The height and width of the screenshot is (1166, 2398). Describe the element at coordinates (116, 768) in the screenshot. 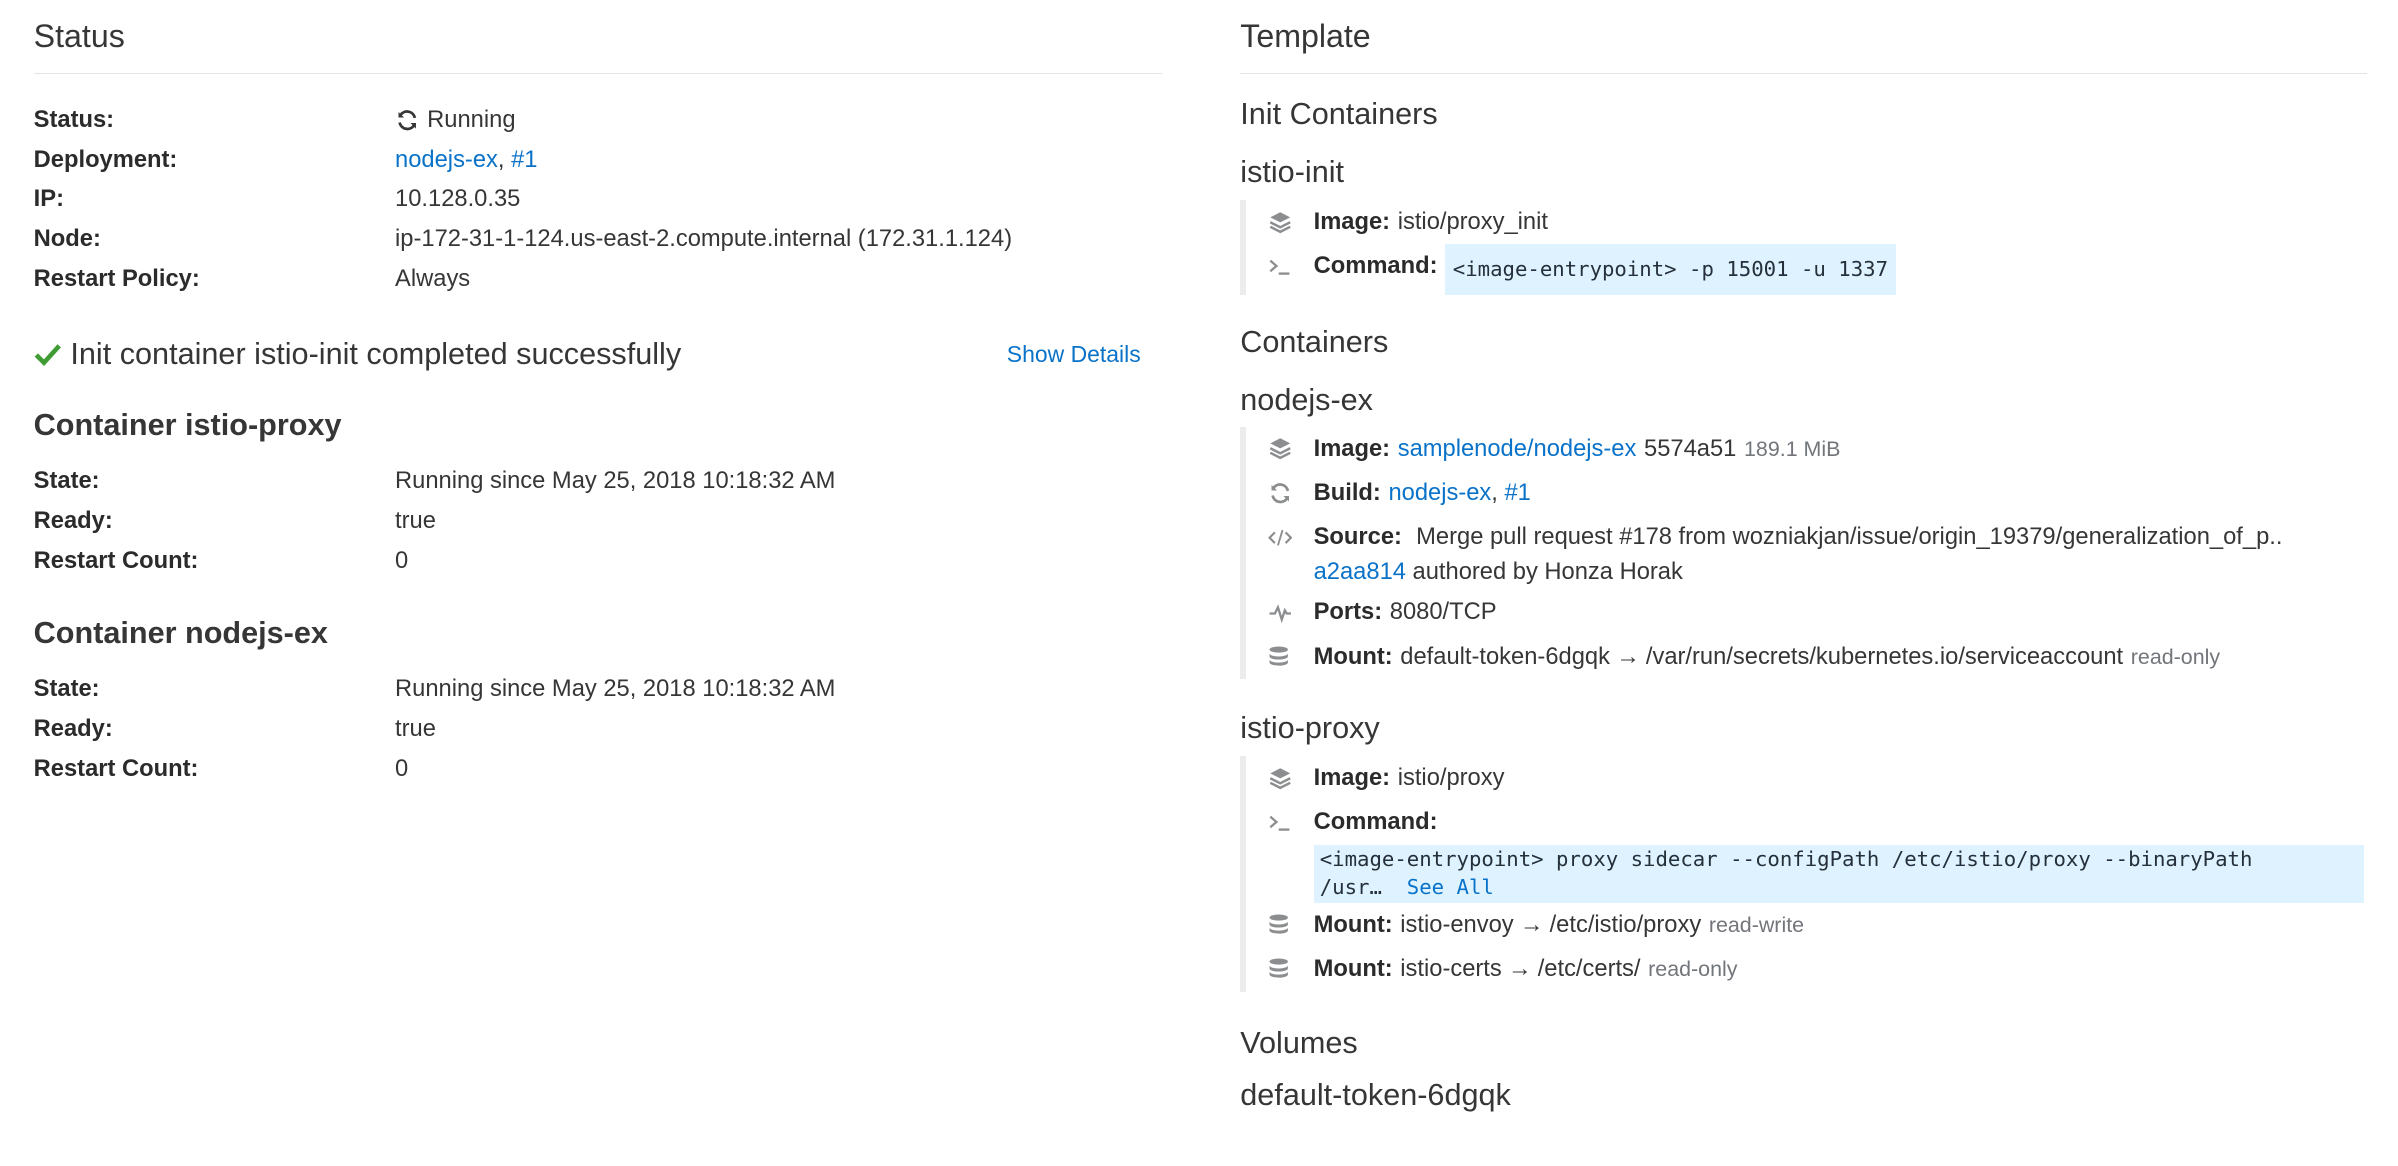

I see `restart-count-key: Restart Count:` at that location.